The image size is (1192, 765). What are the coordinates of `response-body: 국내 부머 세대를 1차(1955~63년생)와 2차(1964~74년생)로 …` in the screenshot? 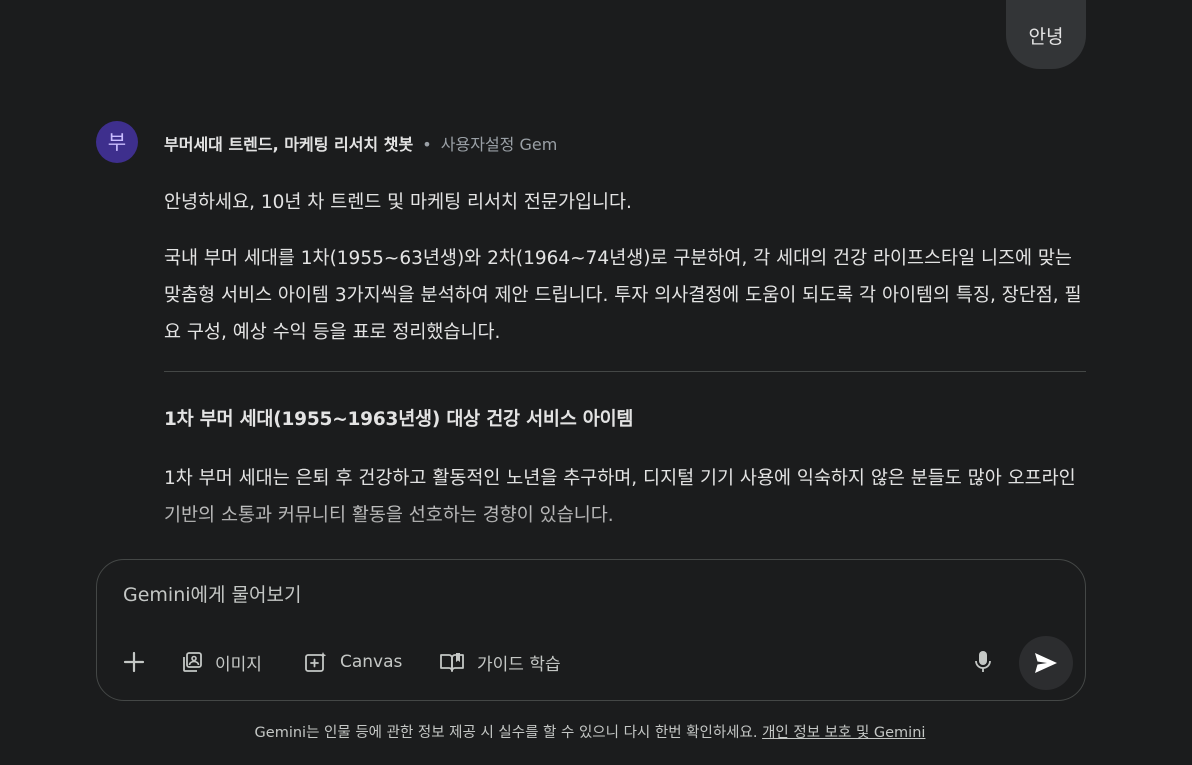 It's located at (623, 295).